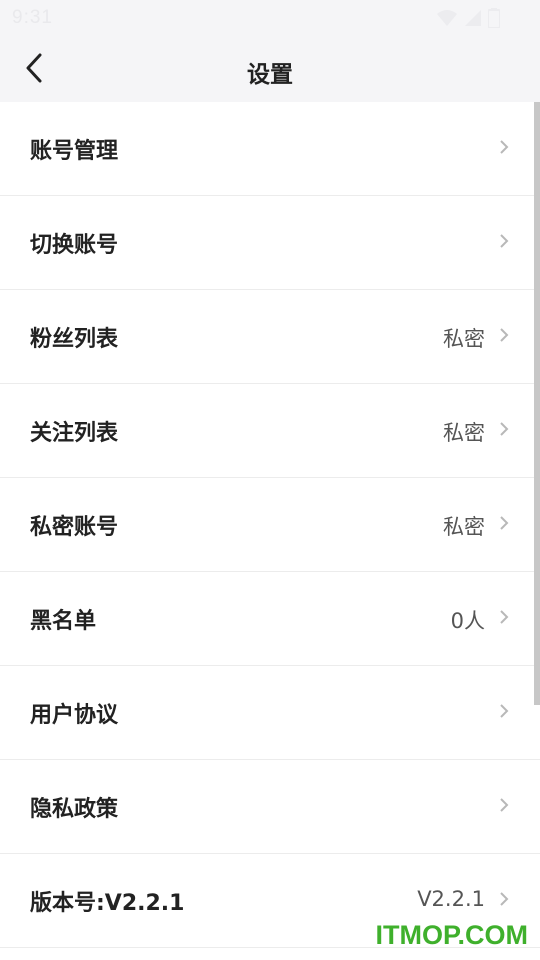 The image size is (540, 960). I want to click on settings-row-user-agreement: 用户协议, so click(270, 713).